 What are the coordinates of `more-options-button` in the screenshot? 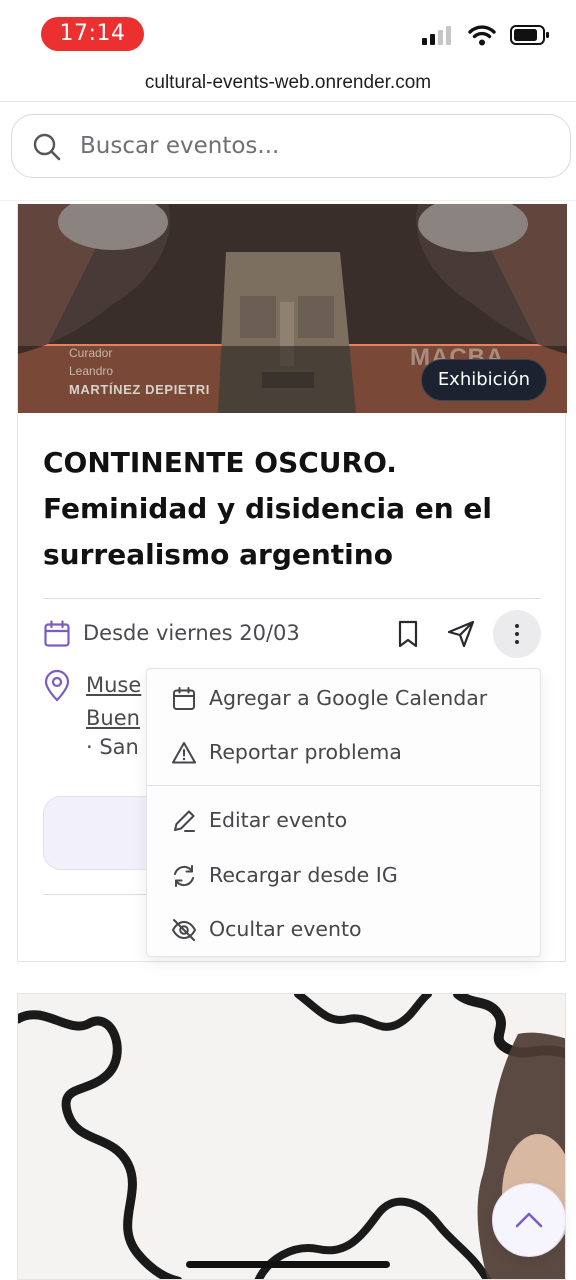 It's located at (517, 634).